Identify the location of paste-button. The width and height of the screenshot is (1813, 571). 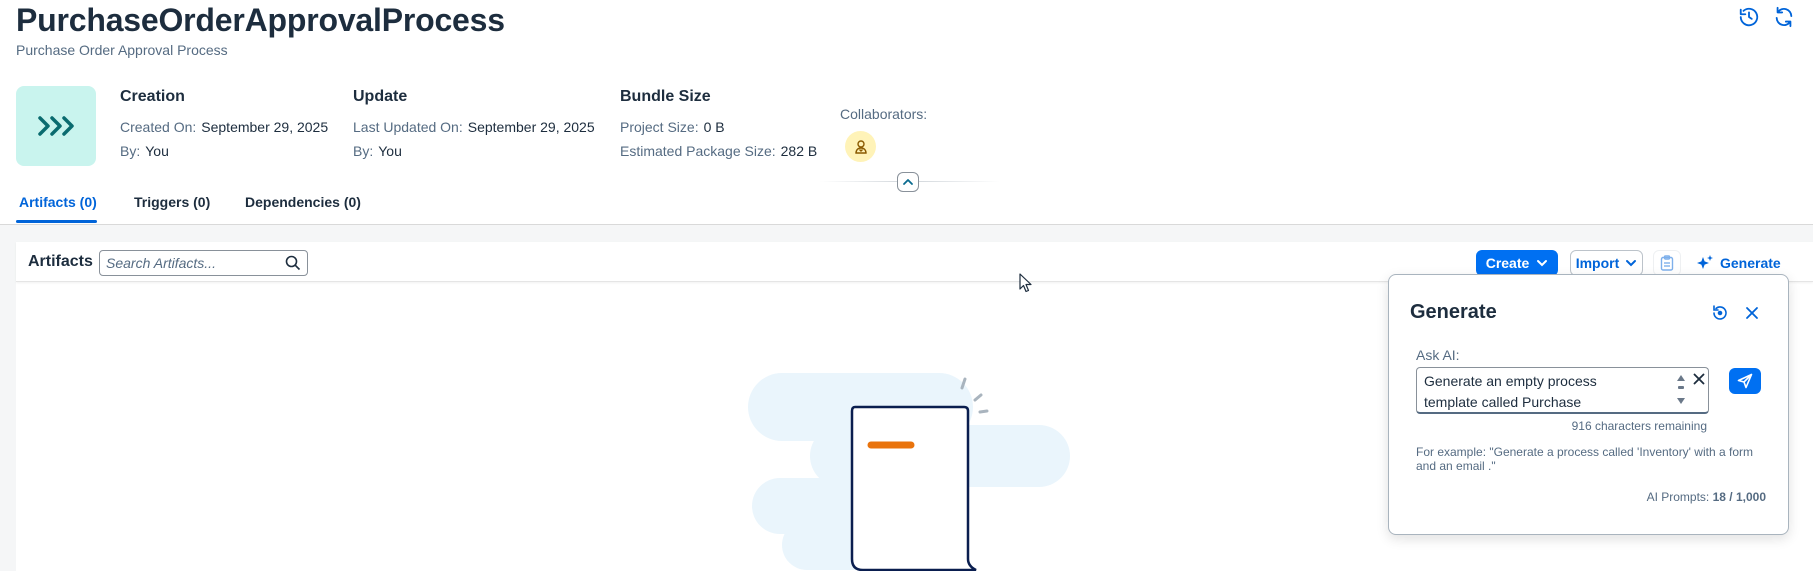
(1667, 263).